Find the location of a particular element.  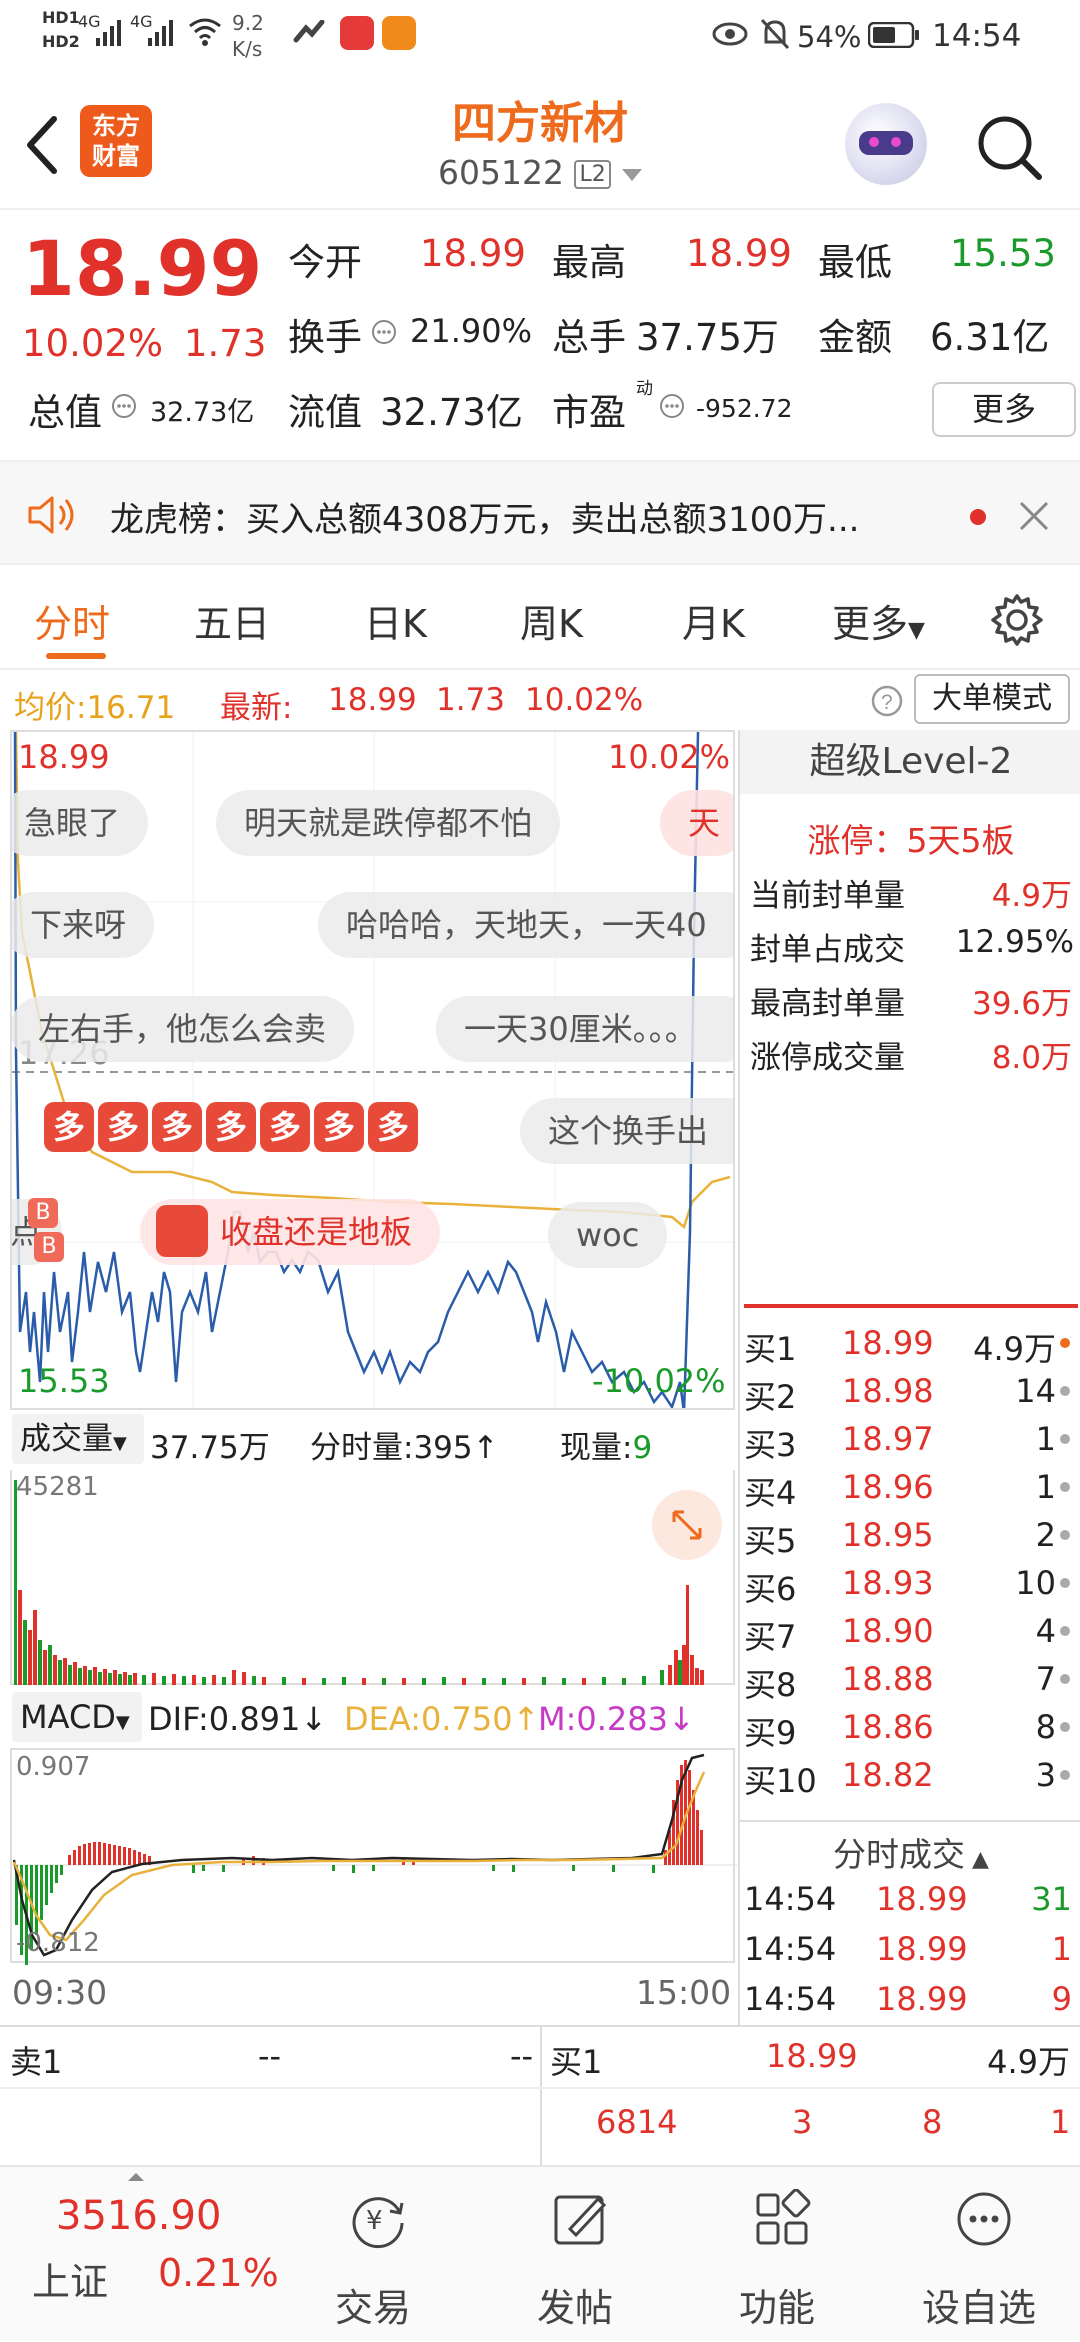

volume-value: 37.75万 is located at coordinates (707, 337).